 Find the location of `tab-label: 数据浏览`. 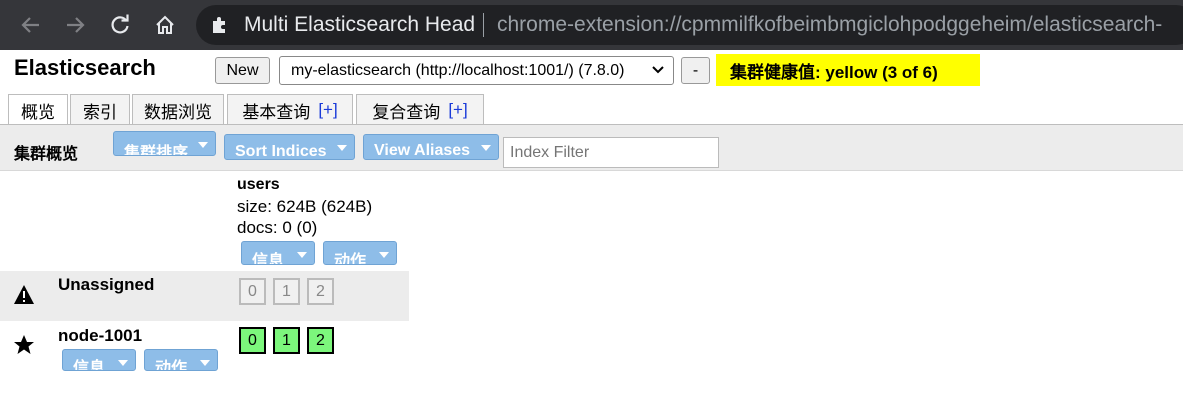

tab-label: 数据浏览 is located at coordinates (178, 112).